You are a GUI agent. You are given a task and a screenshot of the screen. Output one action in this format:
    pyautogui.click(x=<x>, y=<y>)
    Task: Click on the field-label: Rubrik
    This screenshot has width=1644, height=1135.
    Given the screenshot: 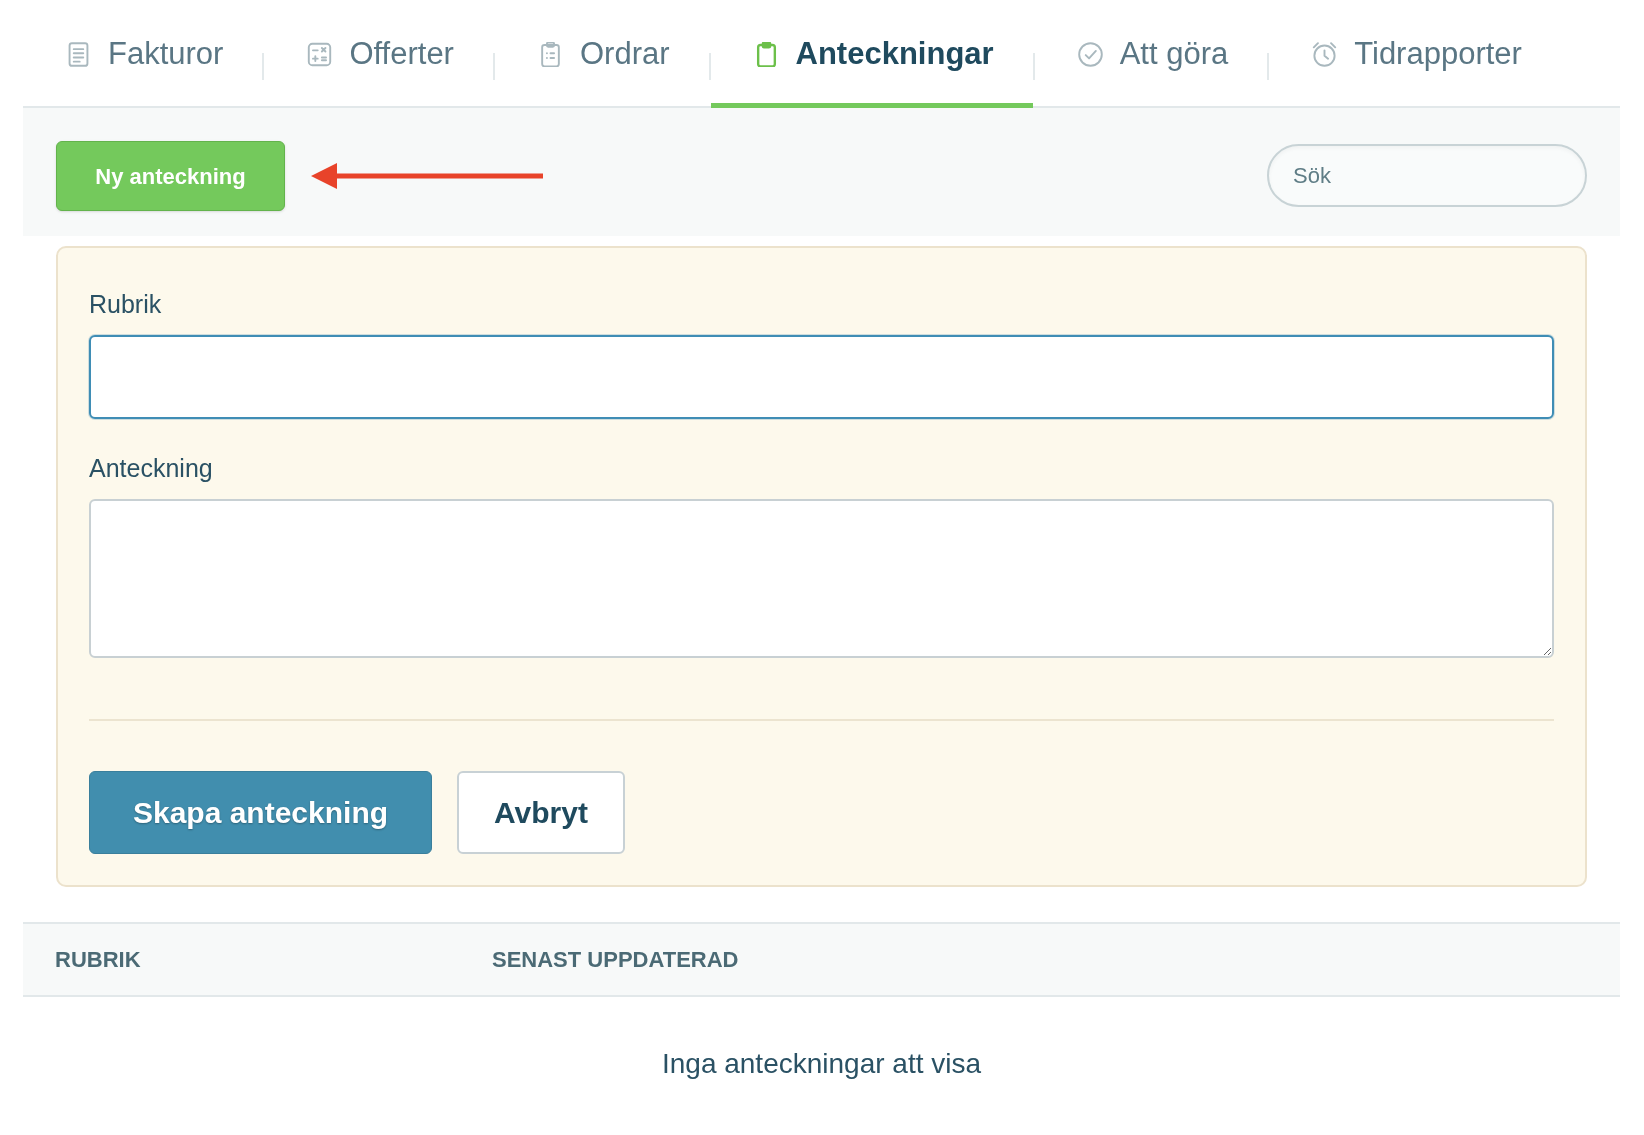 What is the action you would take?
    pyautogui.click(x=125, y=304)
    